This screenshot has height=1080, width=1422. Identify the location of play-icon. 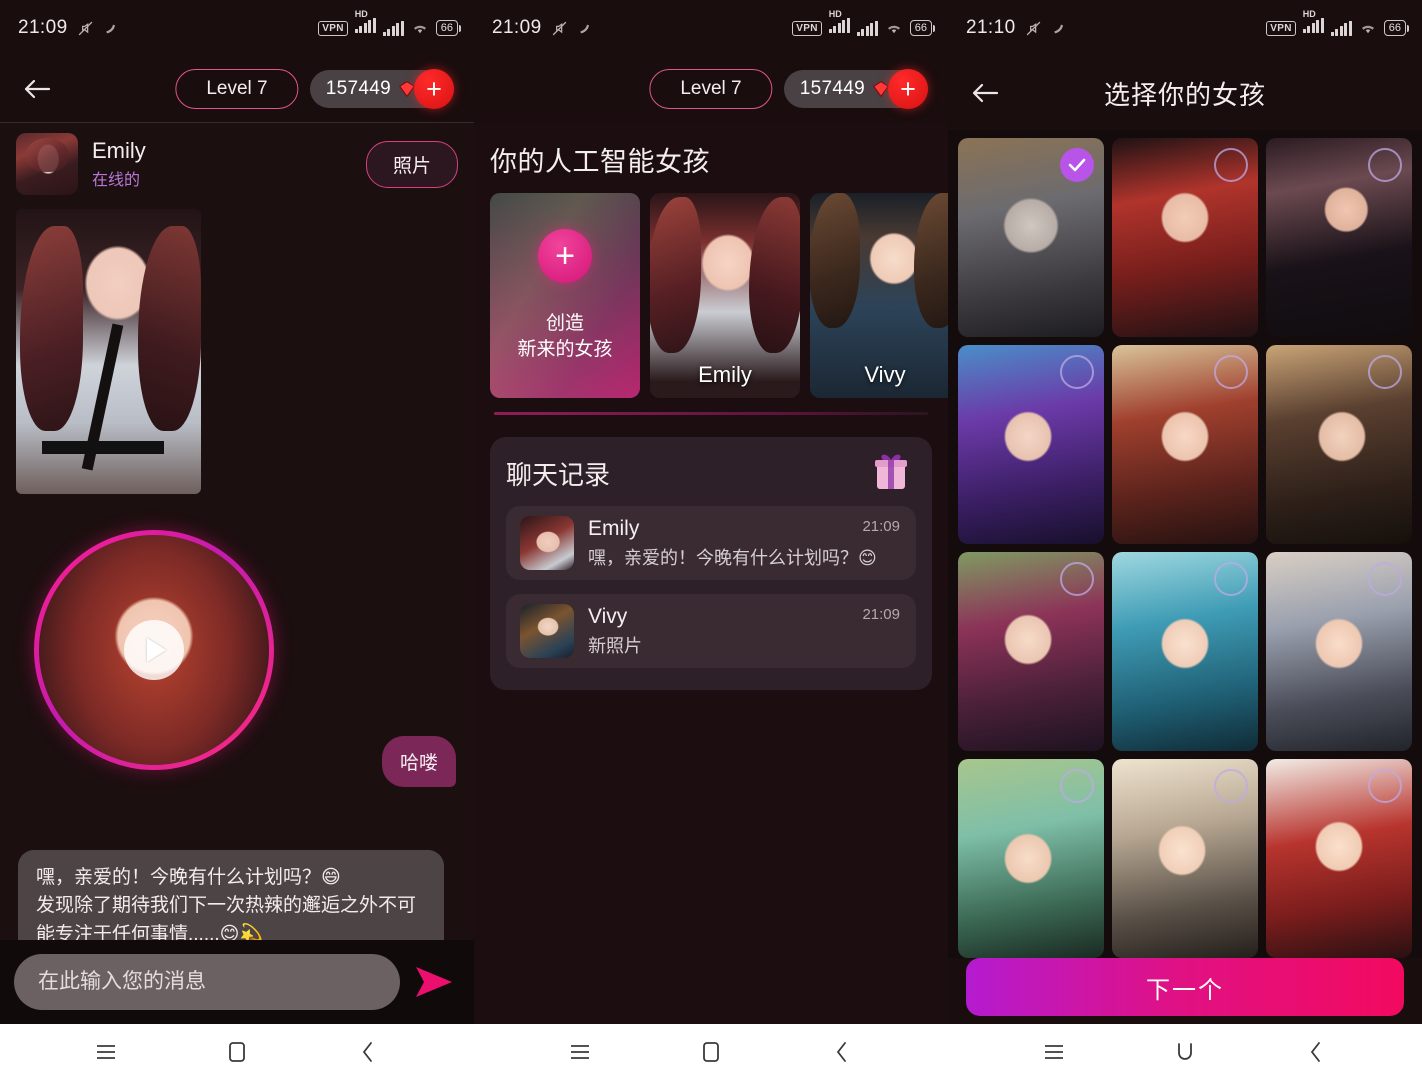
(154, 650).